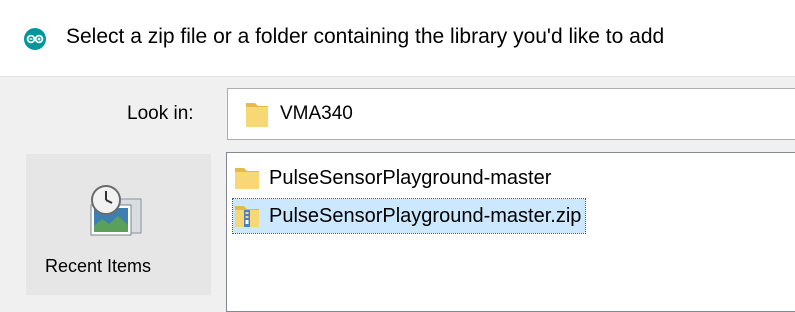  I want to click on look-in-combobox: VMA340, so click(511, 114).